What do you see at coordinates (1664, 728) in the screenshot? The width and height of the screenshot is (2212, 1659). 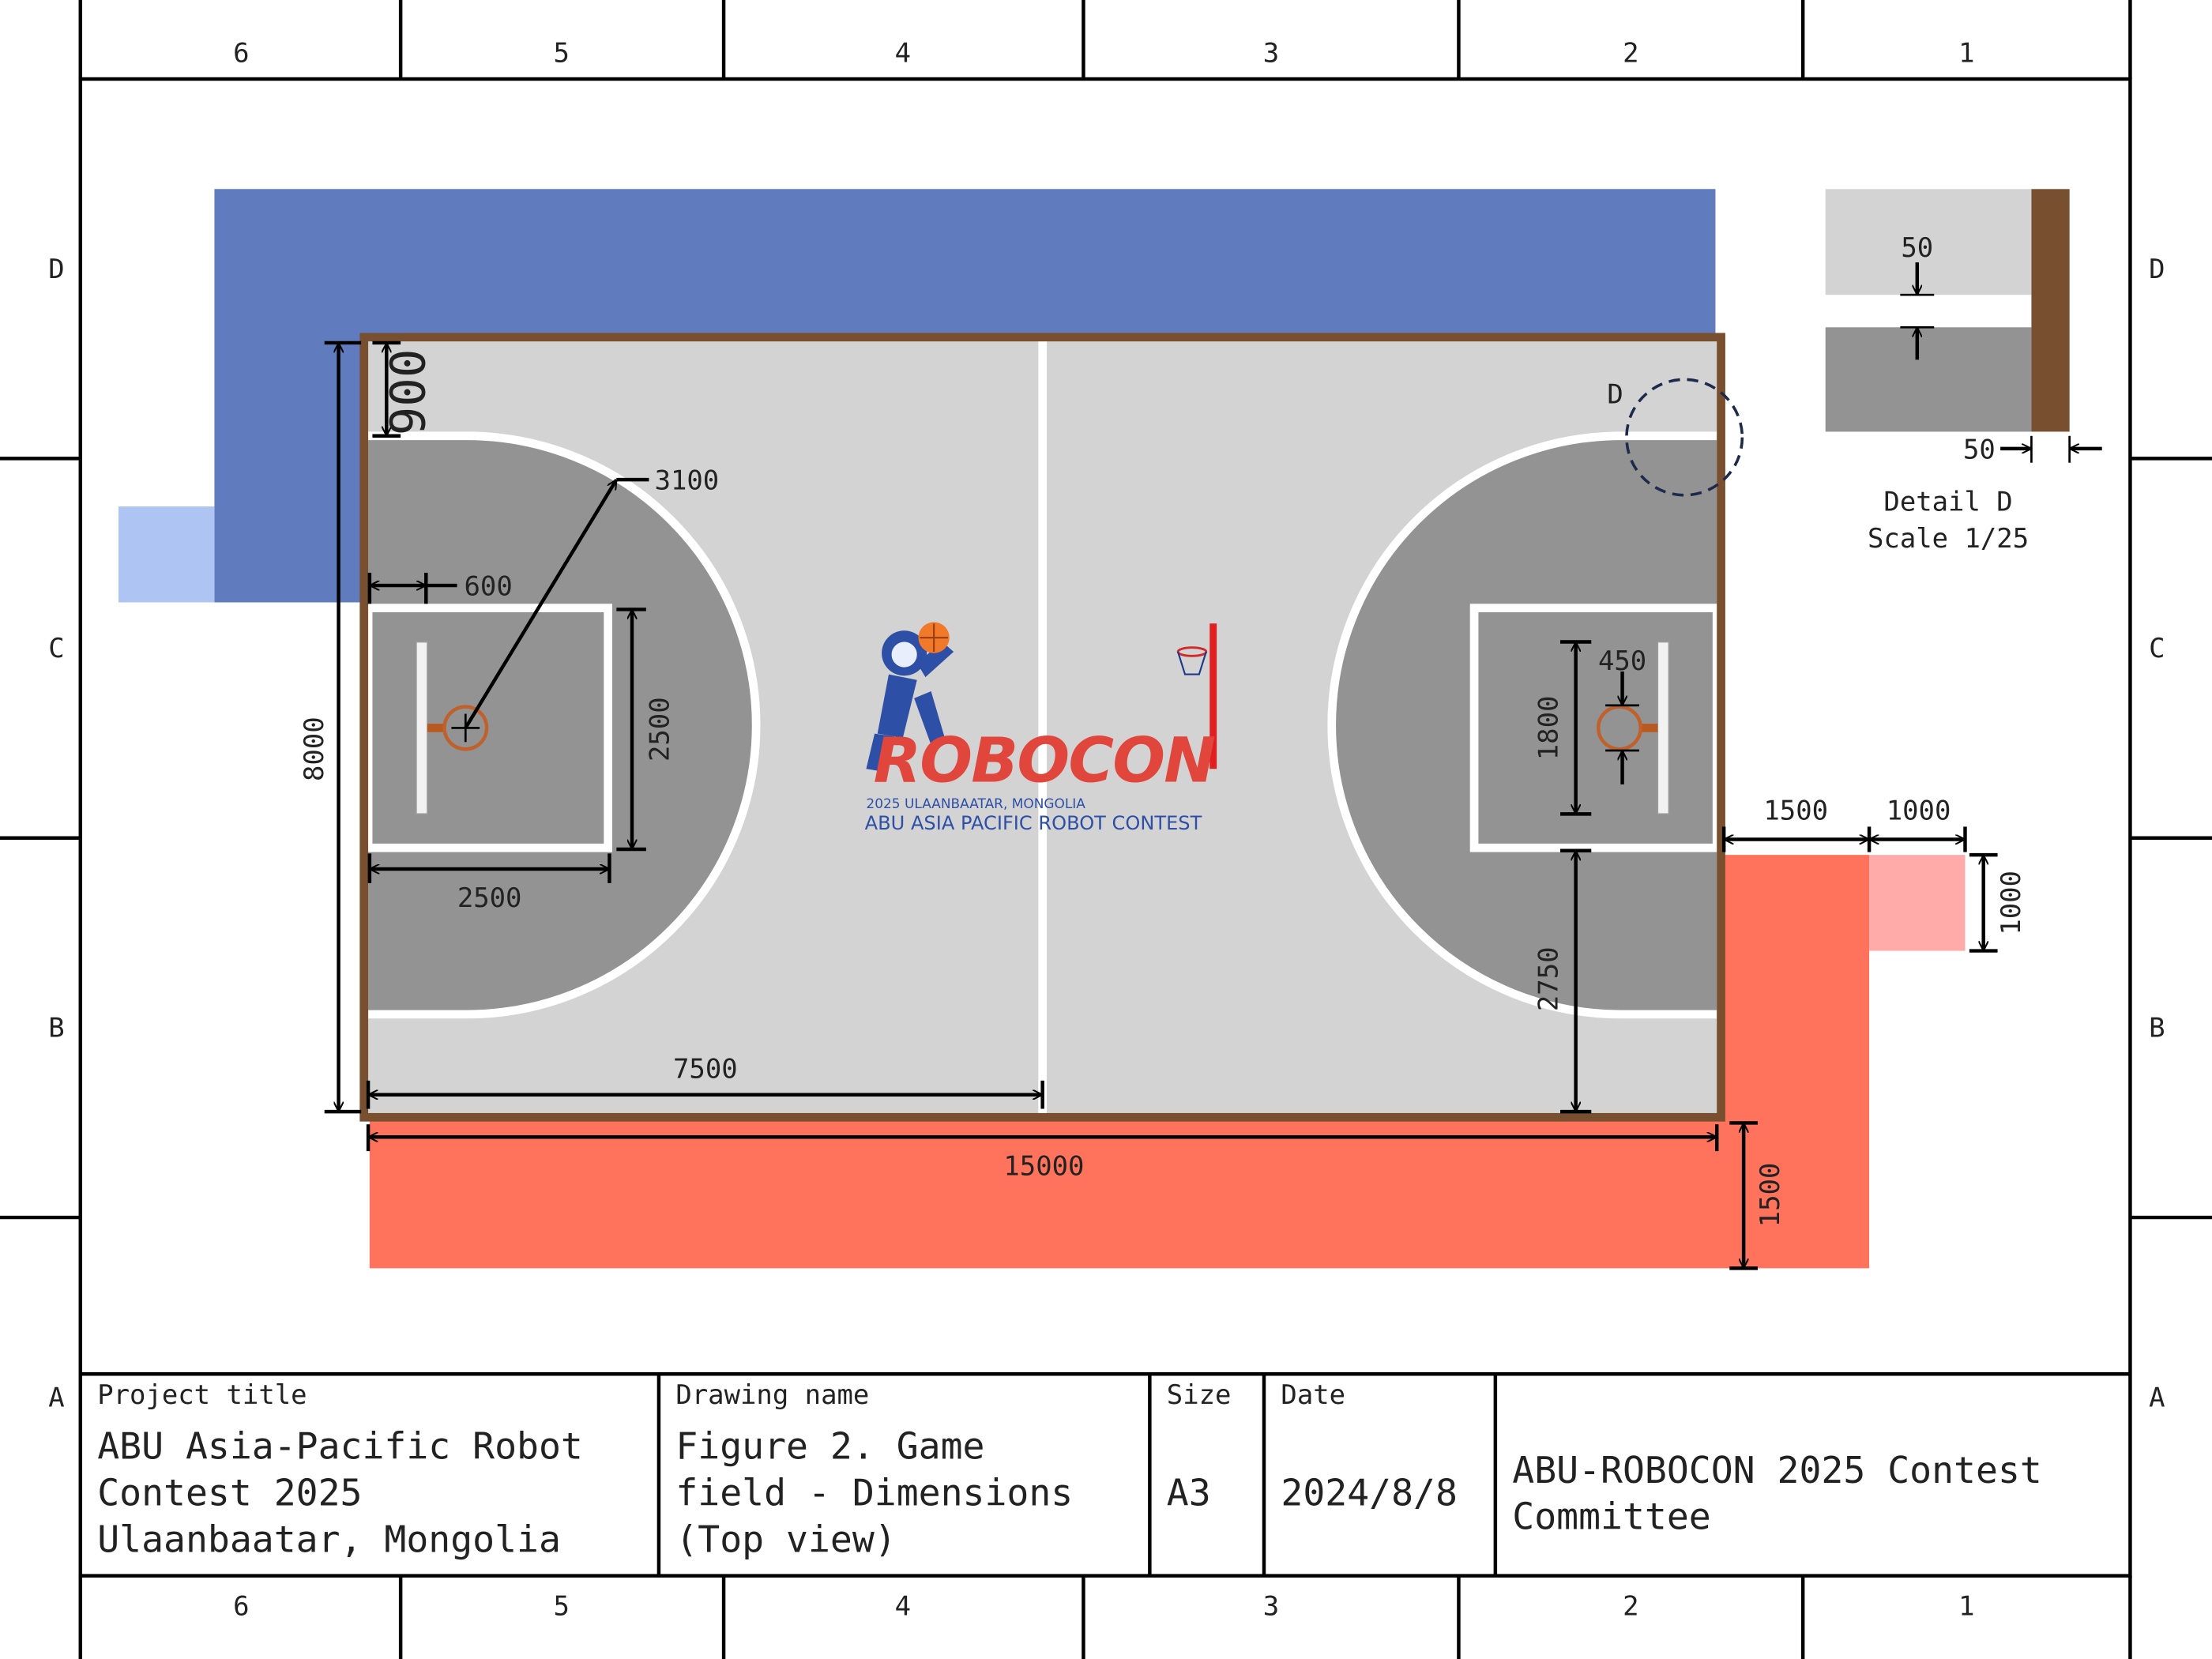 I see `right-backboard` at bounding box center [1664, 728].